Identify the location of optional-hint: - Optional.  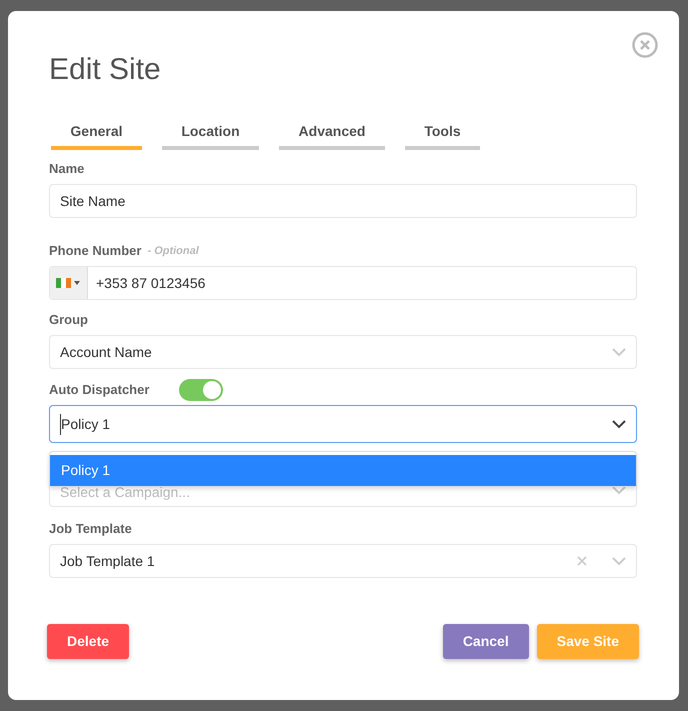
(173, 251).